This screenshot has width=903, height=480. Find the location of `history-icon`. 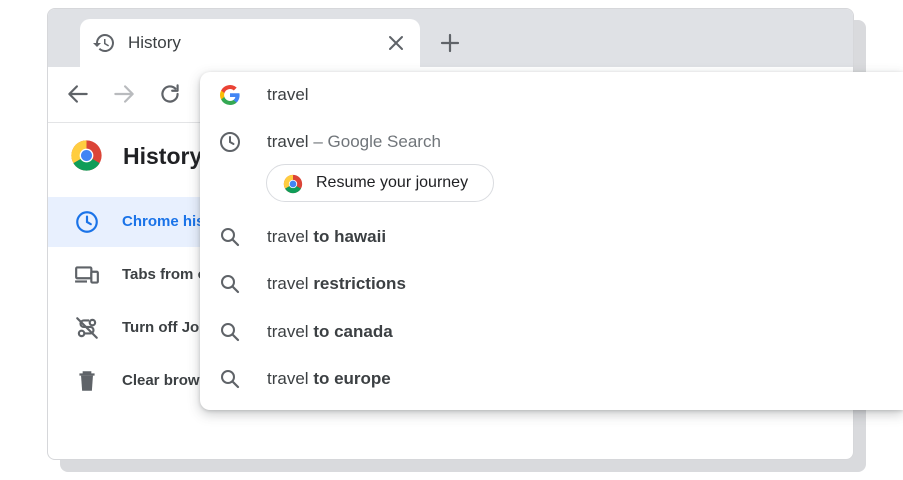

history-icon is located at coordinates (103, 43).